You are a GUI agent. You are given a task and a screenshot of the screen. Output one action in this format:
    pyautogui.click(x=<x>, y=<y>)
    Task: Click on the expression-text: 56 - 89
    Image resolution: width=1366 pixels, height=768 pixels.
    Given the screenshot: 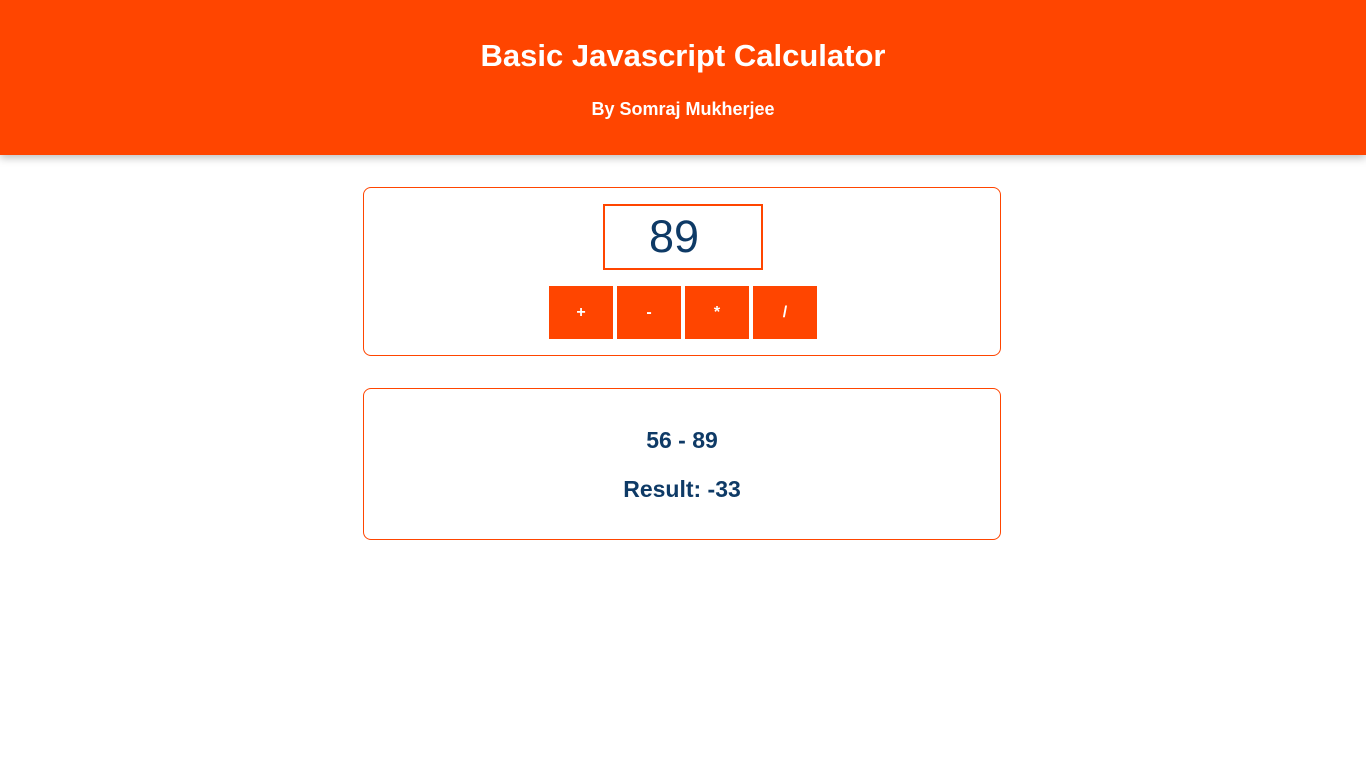 What is the action you would take?
    pyautogui.click(x=682, y=440)
    